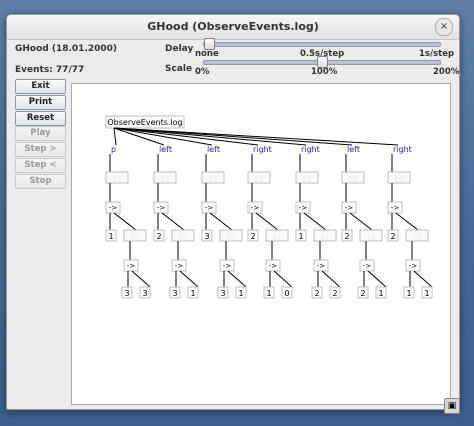  What do you see at coordinates (179, 69) in the screenshot?
I see `scale-label: Scale` at bounding box center [179, 69].